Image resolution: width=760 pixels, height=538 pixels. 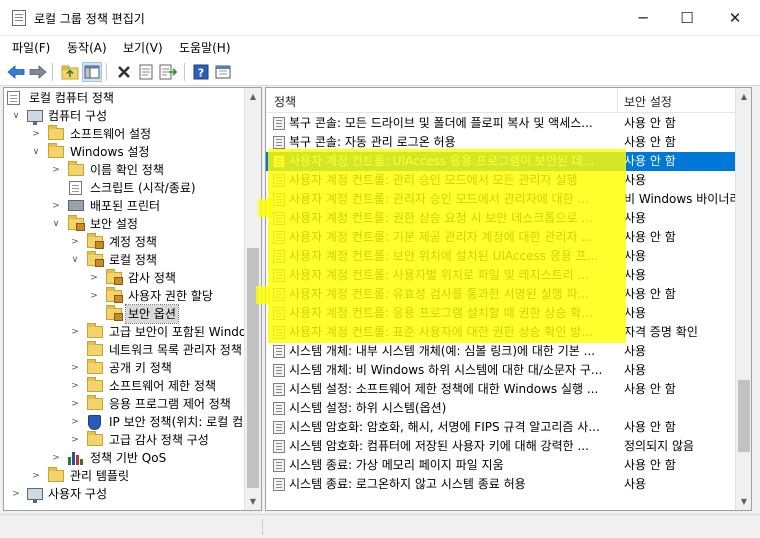 I want to click on policy-name: 시스템 종료: 로그온하지 않고 시스템 종료 허용, so click(x=407, y=484).